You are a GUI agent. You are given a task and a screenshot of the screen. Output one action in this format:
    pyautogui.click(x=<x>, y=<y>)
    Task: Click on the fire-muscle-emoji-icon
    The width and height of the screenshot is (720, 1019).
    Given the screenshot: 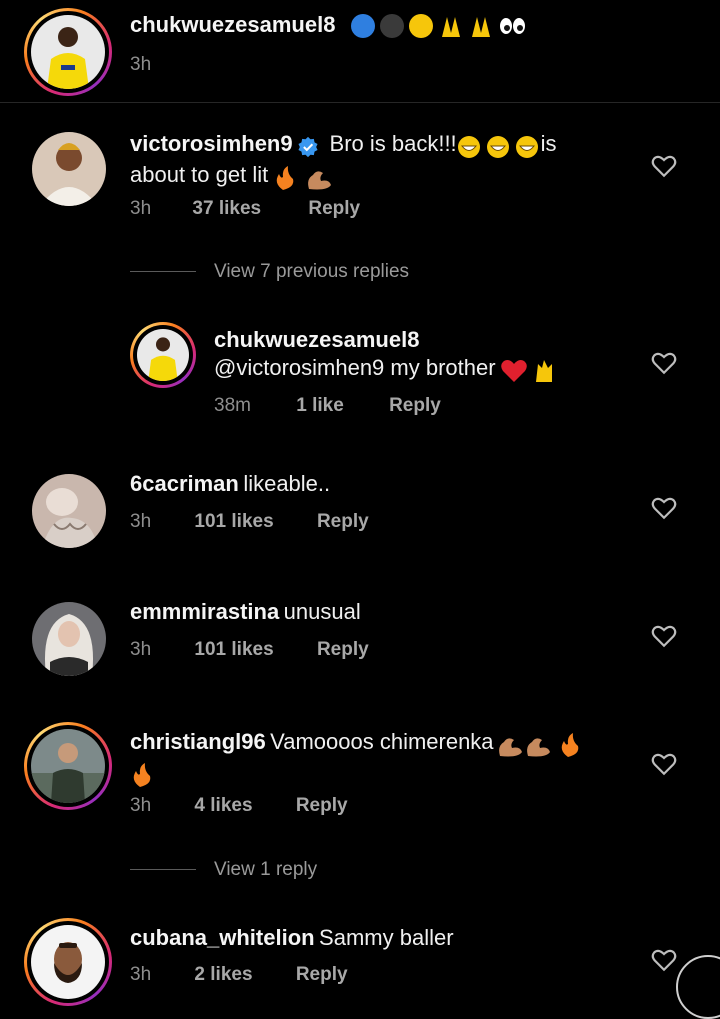 What is the action you would take?
    pyautogui.click(x=303, y=177)
    